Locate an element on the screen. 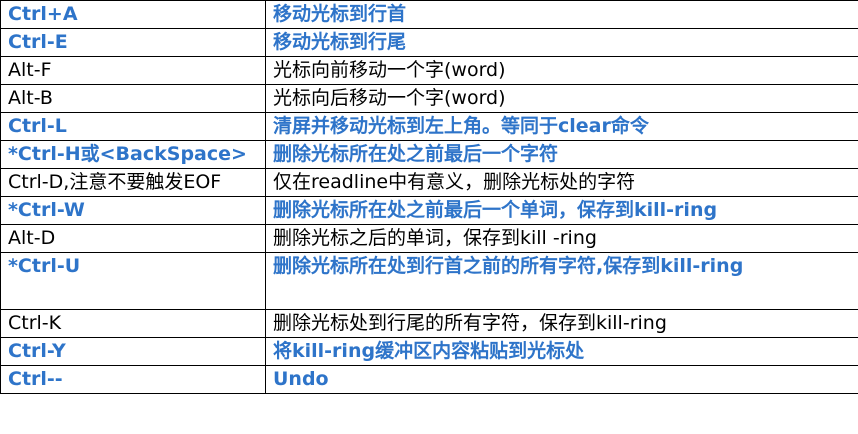 The height and width of the screenshot is (434, 858). shortcut-description: 删除光标所在处之前最后一个字符 is located at coordinates (561, 154).